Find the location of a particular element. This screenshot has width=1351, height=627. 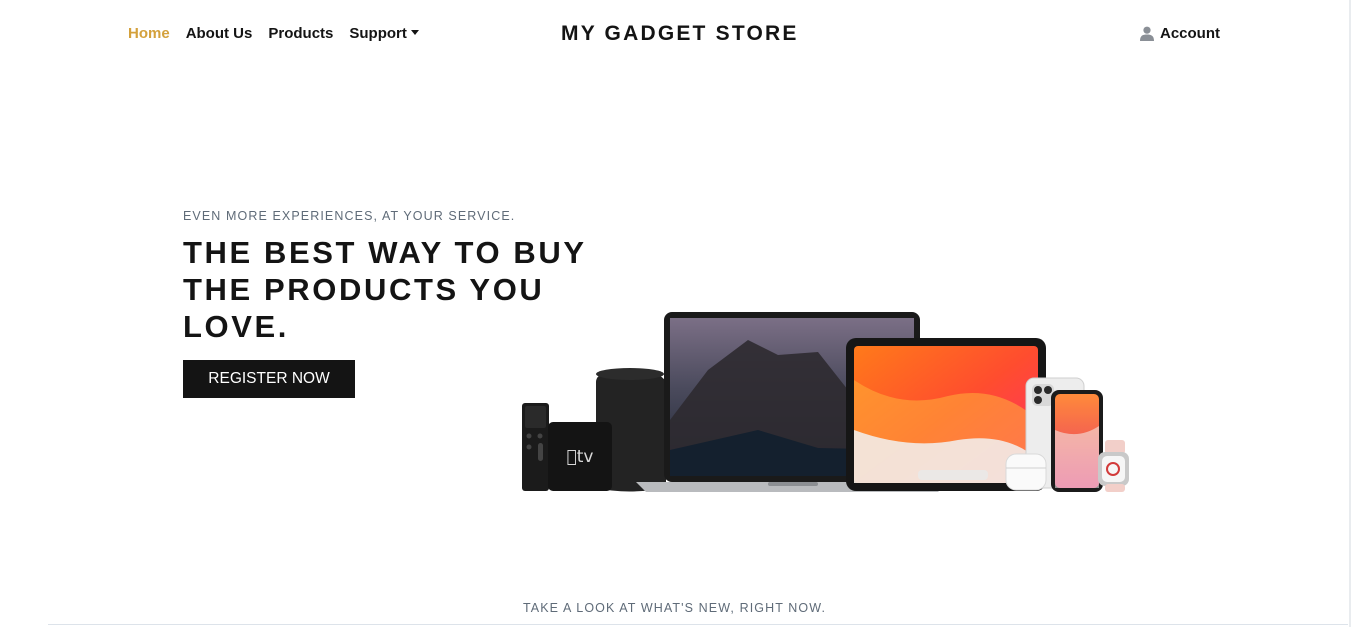

nav-link-support-label: Support is located at coordinates (378, 33).